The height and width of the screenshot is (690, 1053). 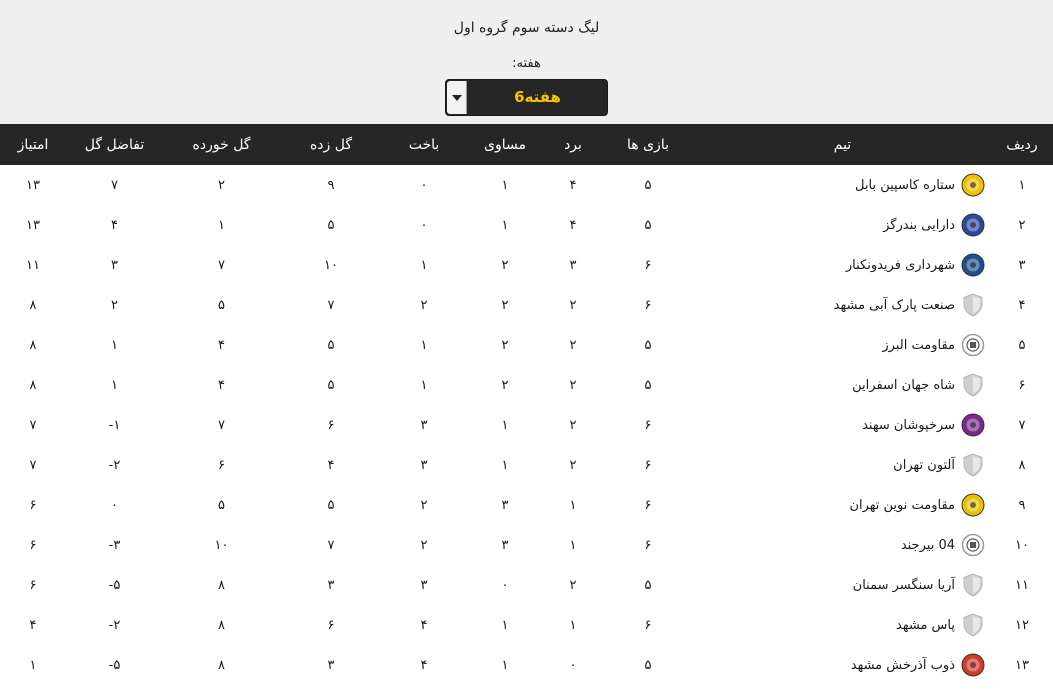 I want to click on team-wrap: مقاومت البرز, so click(x=842, y=345).